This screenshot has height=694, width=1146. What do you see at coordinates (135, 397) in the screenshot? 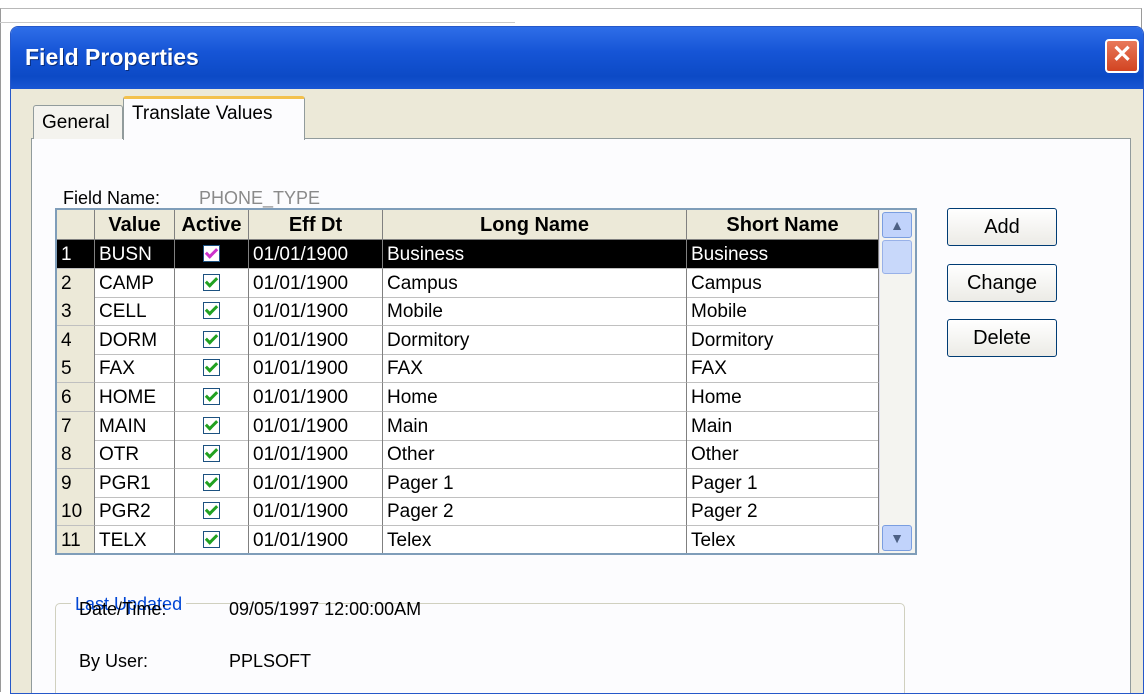
I see `cell-value: HOME` at bounding box center [135, 397].